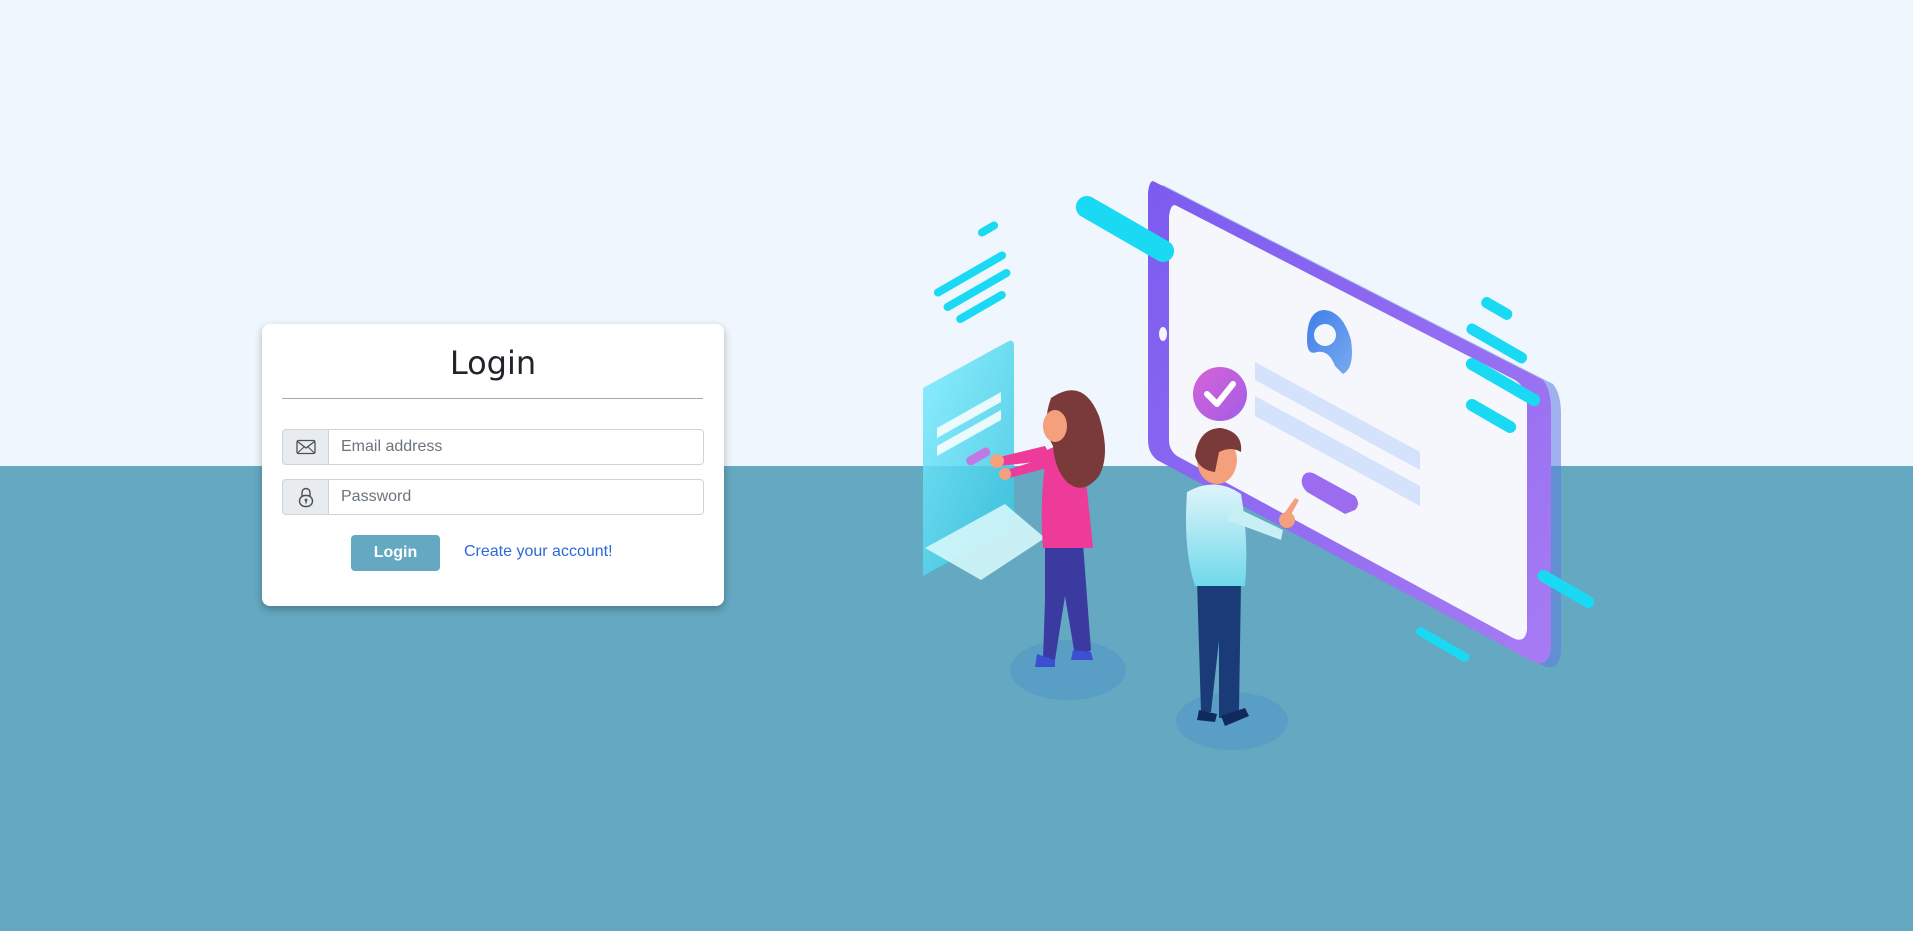  Describe the element at coordinates (305, 497) in the screenshot. I see `lock-icon` at that location.